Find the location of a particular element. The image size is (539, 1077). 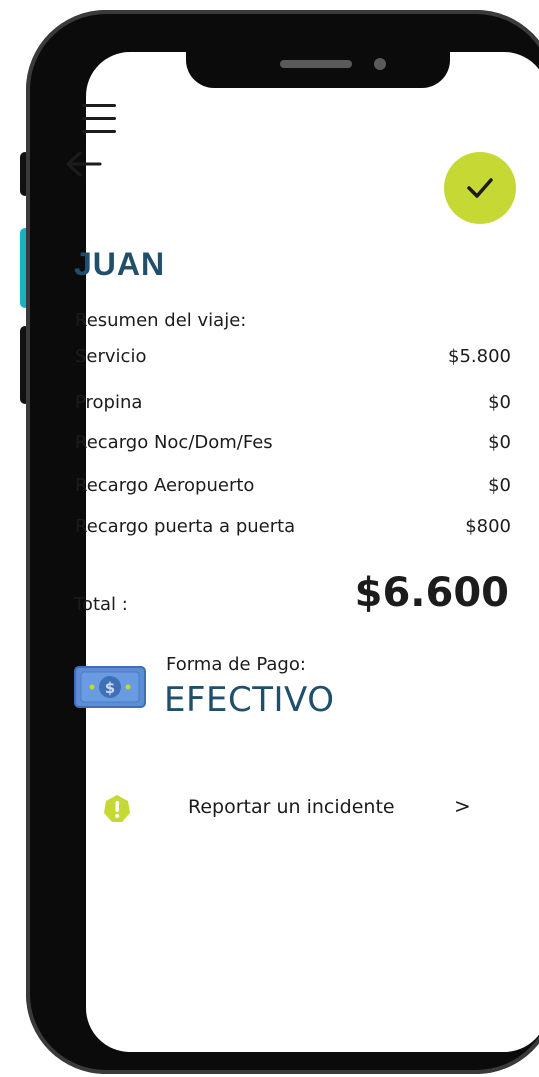

check-icon is located at coordinates (480, 188).